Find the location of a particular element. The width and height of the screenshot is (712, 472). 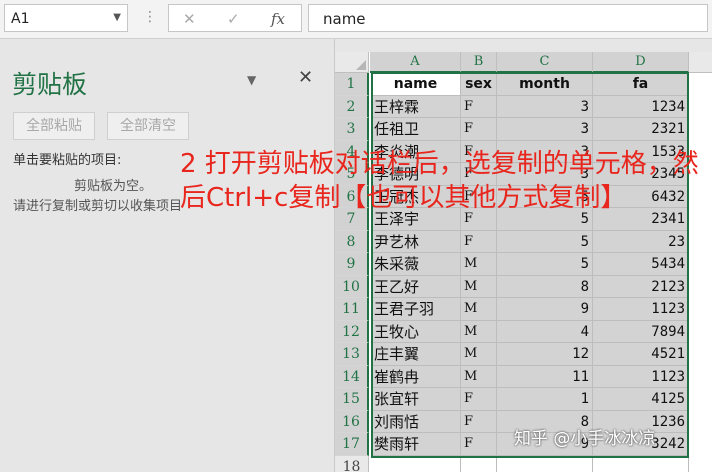

clipboard-instruction: 单击要粘贴的项目: is located at coordinates (67, 160).